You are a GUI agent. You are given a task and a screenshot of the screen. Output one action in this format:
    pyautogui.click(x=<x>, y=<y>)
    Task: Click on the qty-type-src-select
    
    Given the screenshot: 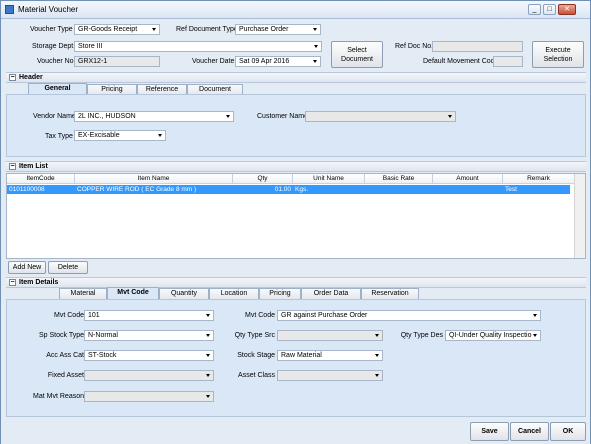 What is the action you would take?
    pyautogui.click(x=330, y=335)
    